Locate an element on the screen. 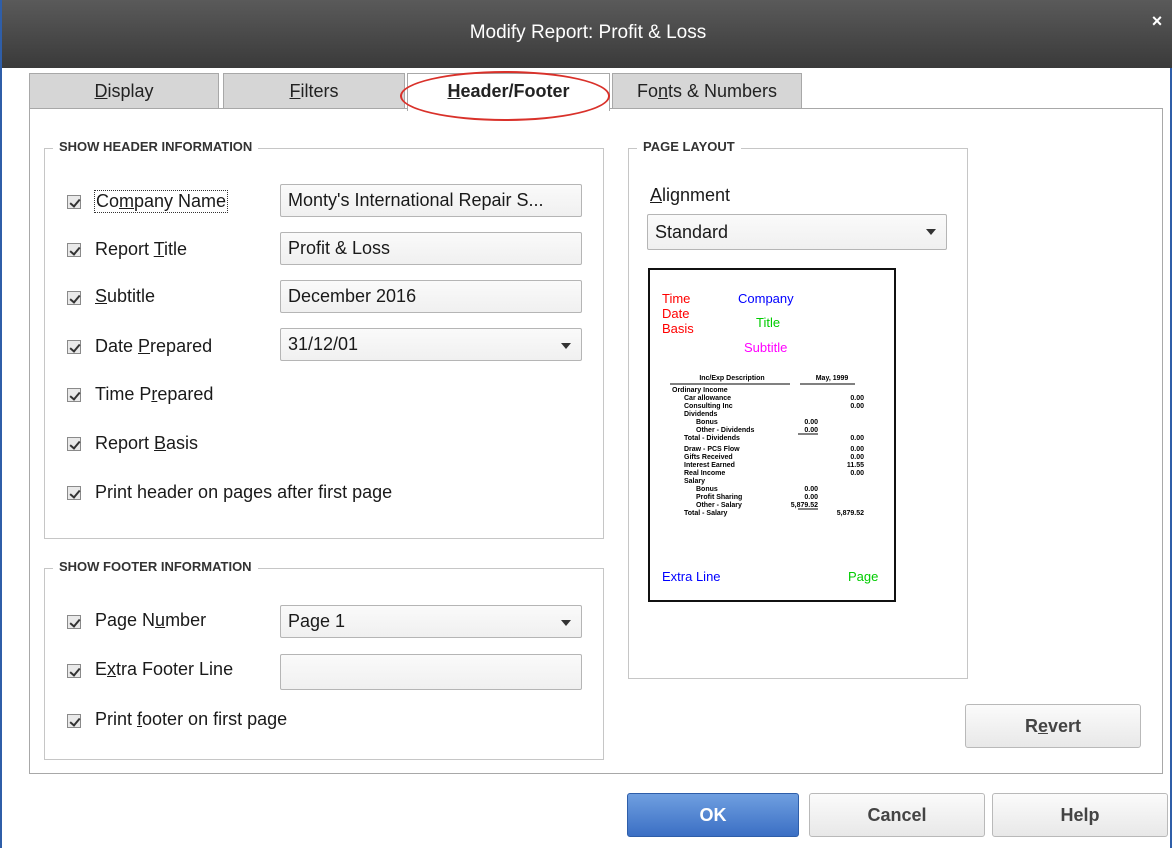 This screenshot has width=1172, height=848. close-icon: × is located at coordinates (1157, 21).